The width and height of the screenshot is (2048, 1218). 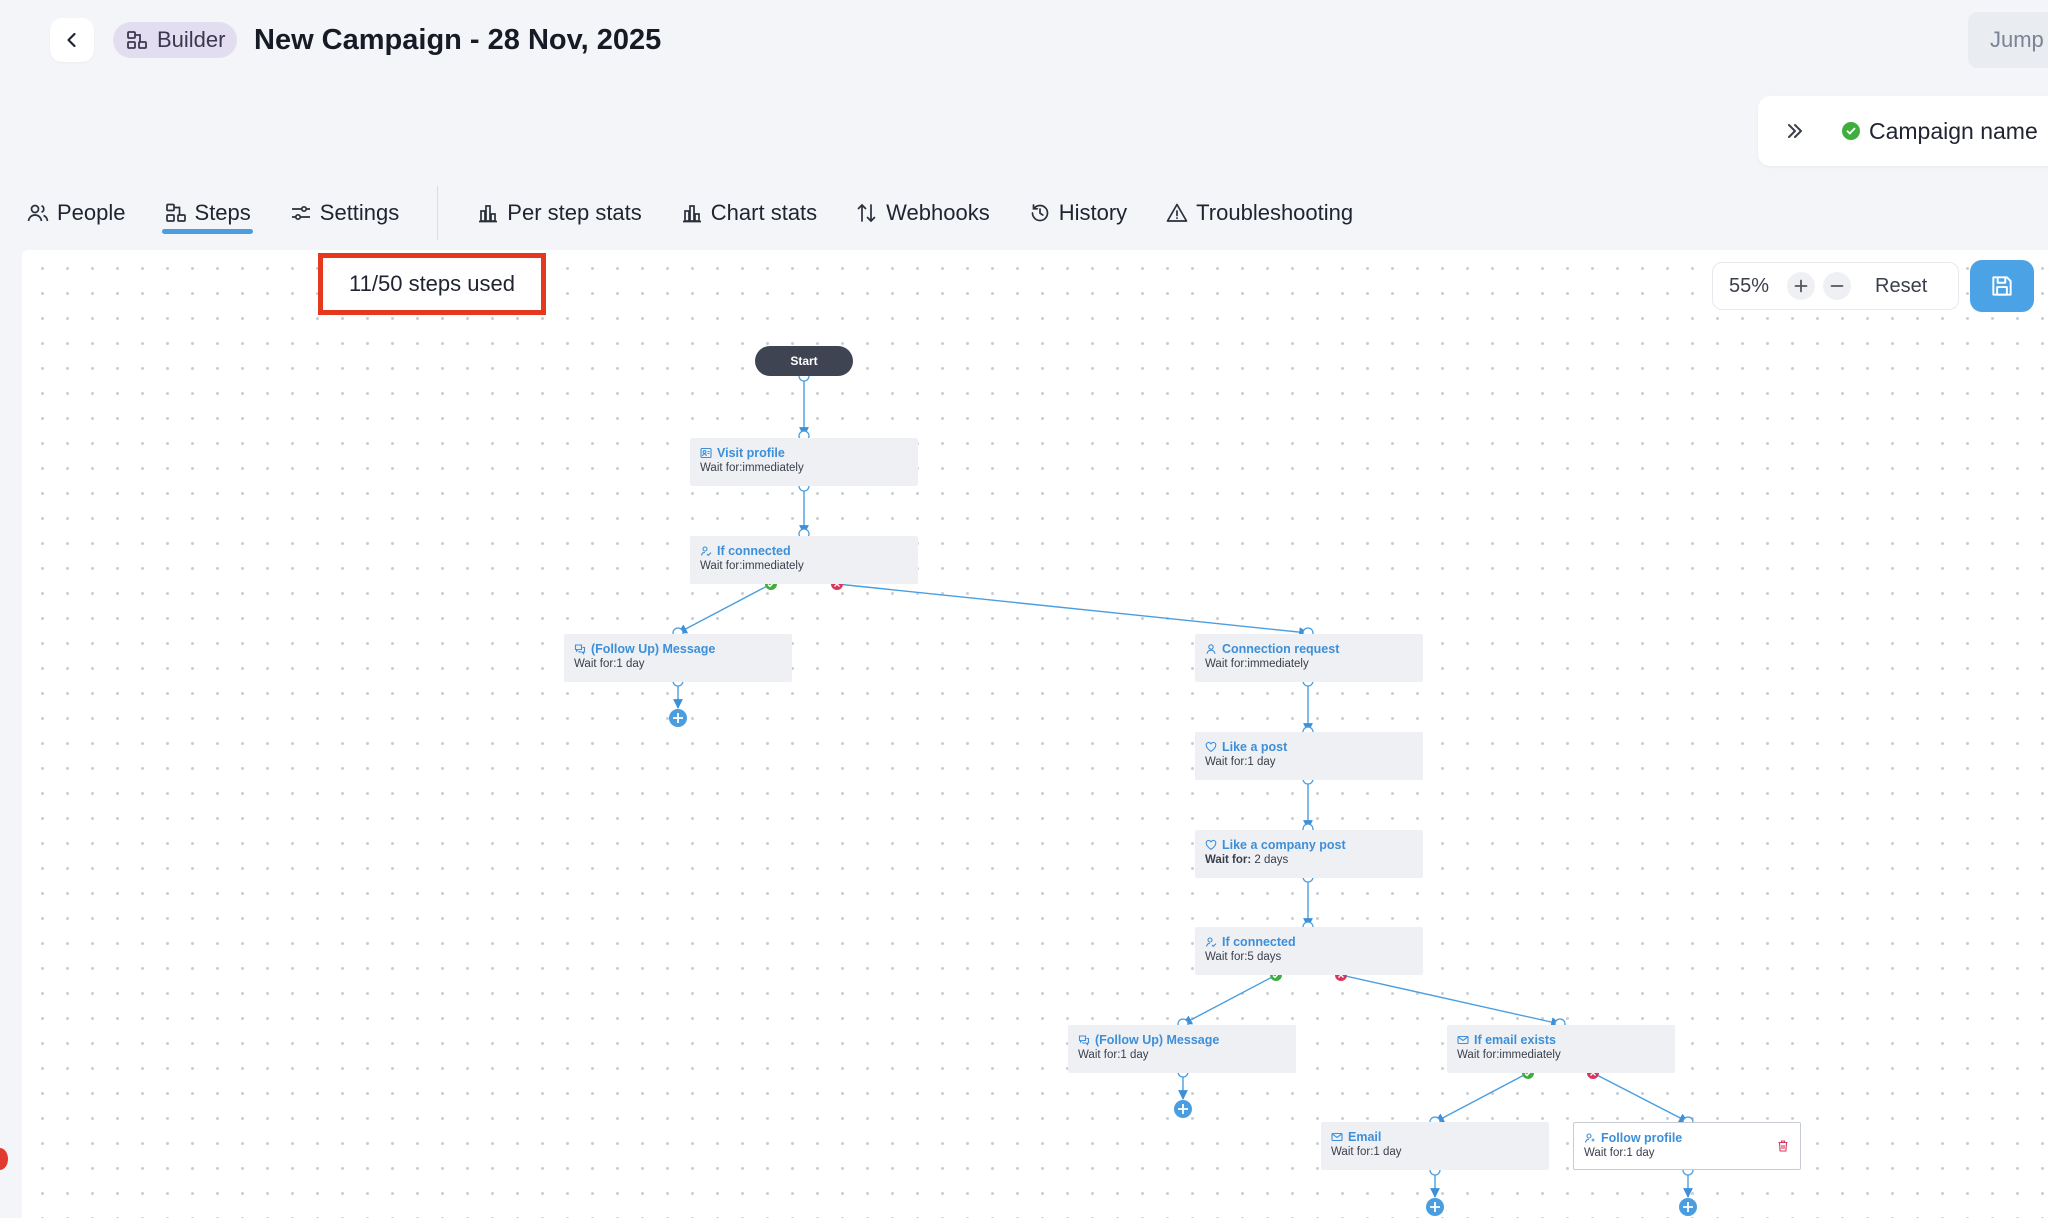 What do you see at coordinates (1435, 1146) in the screenshot?
I see `step-node-email: Email Wait for:1 day` at bounding box center [1435, 1146].